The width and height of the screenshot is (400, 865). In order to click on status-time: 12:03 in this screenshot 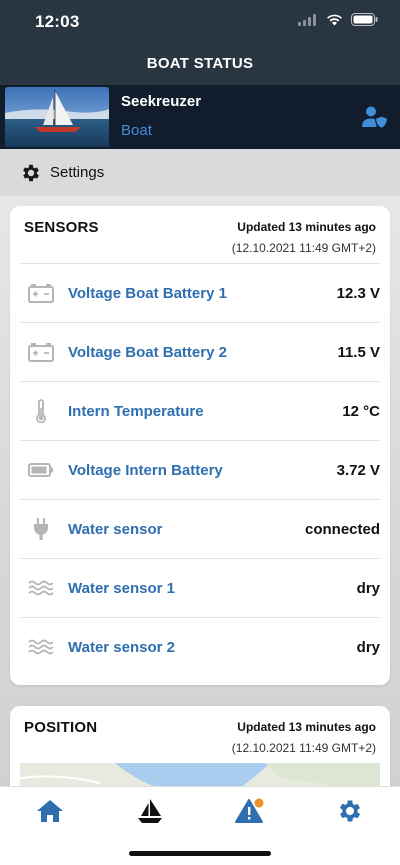, I will do `click(57, 21)`.